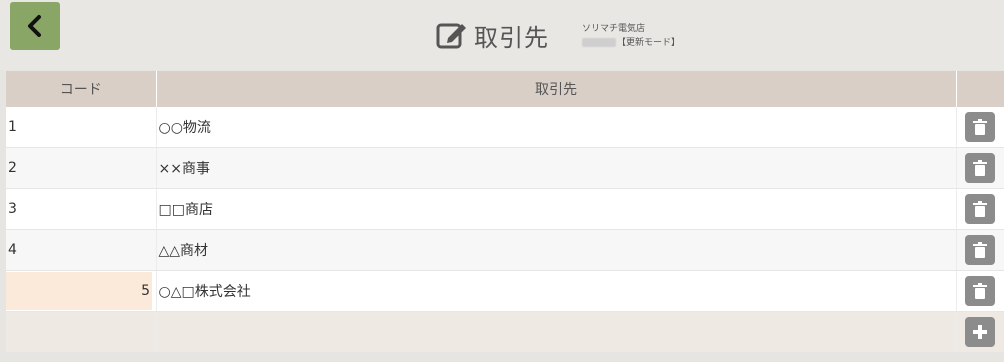 The width and height of the screenshot is (1004, 362). I want to click on add-button, so click(980, 332).